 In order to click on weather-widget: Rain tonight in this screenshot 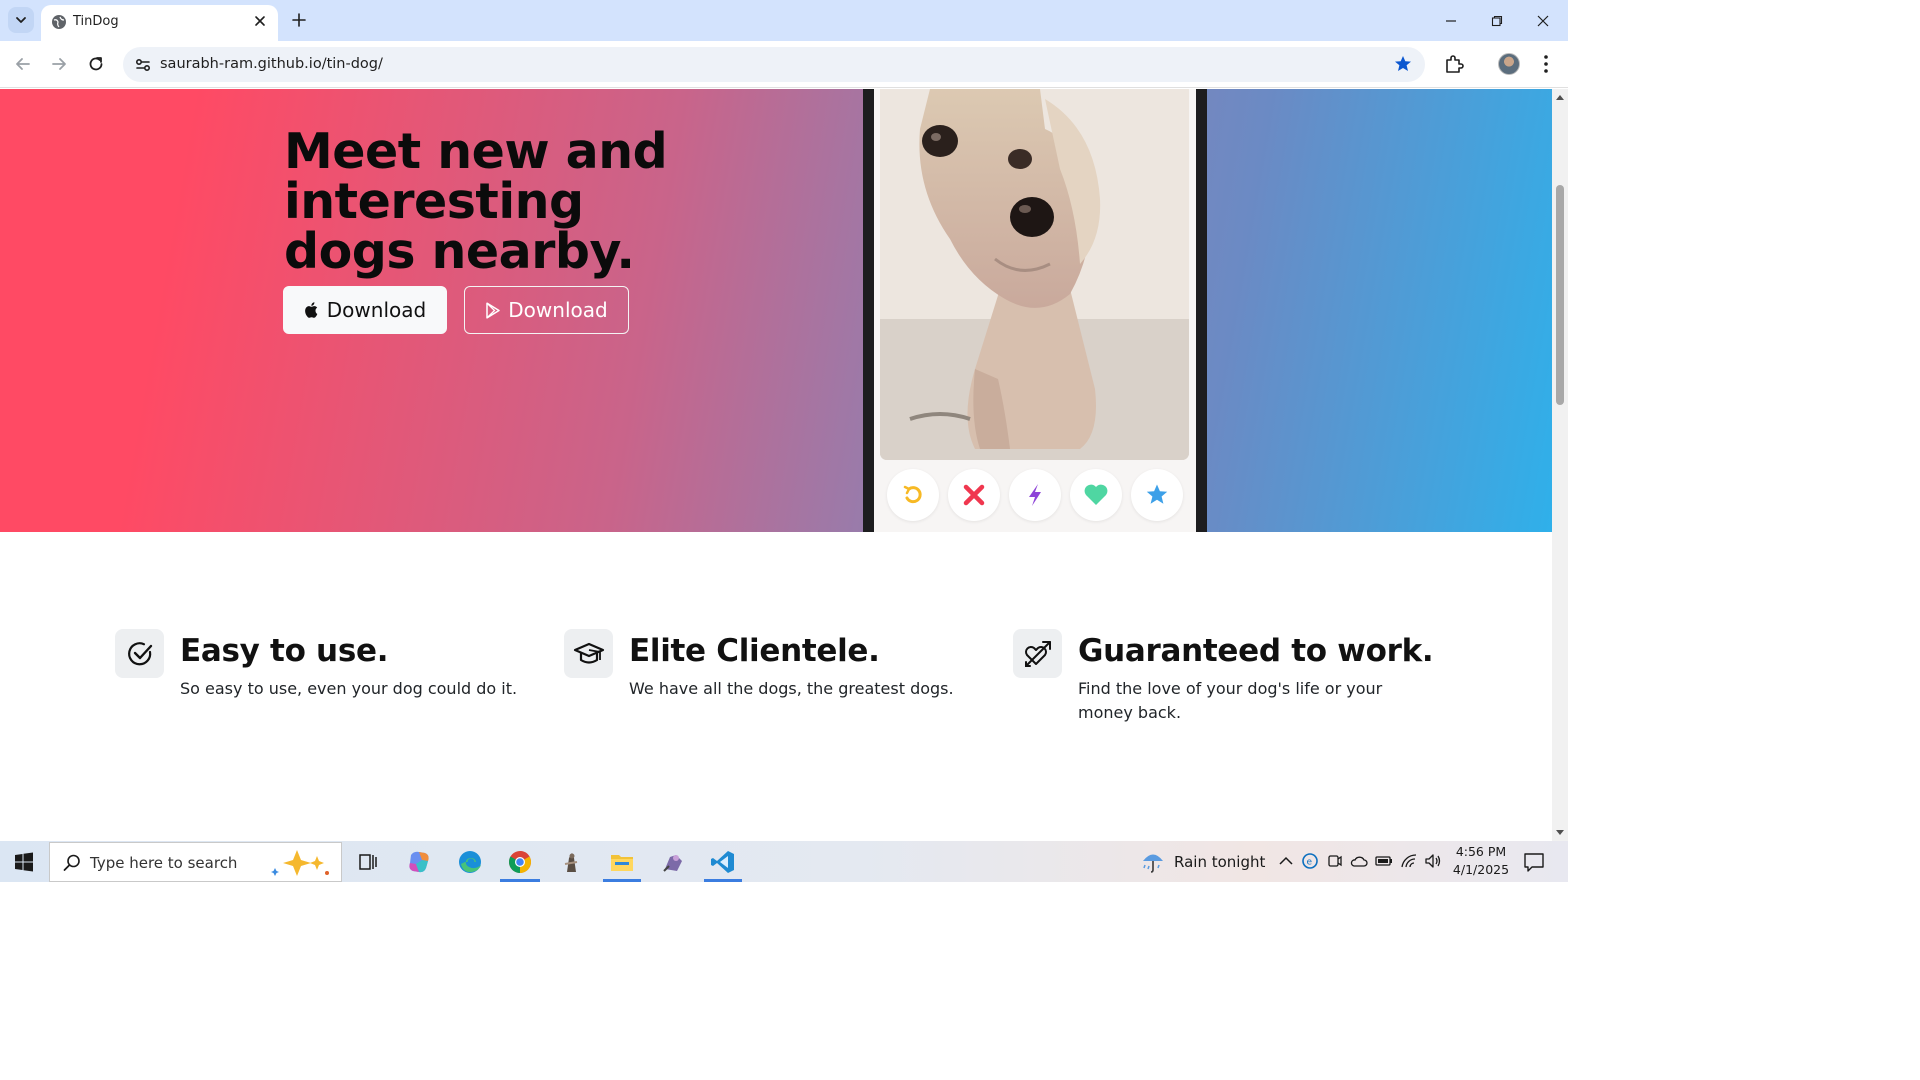, I will do `click(1202, 862)`.